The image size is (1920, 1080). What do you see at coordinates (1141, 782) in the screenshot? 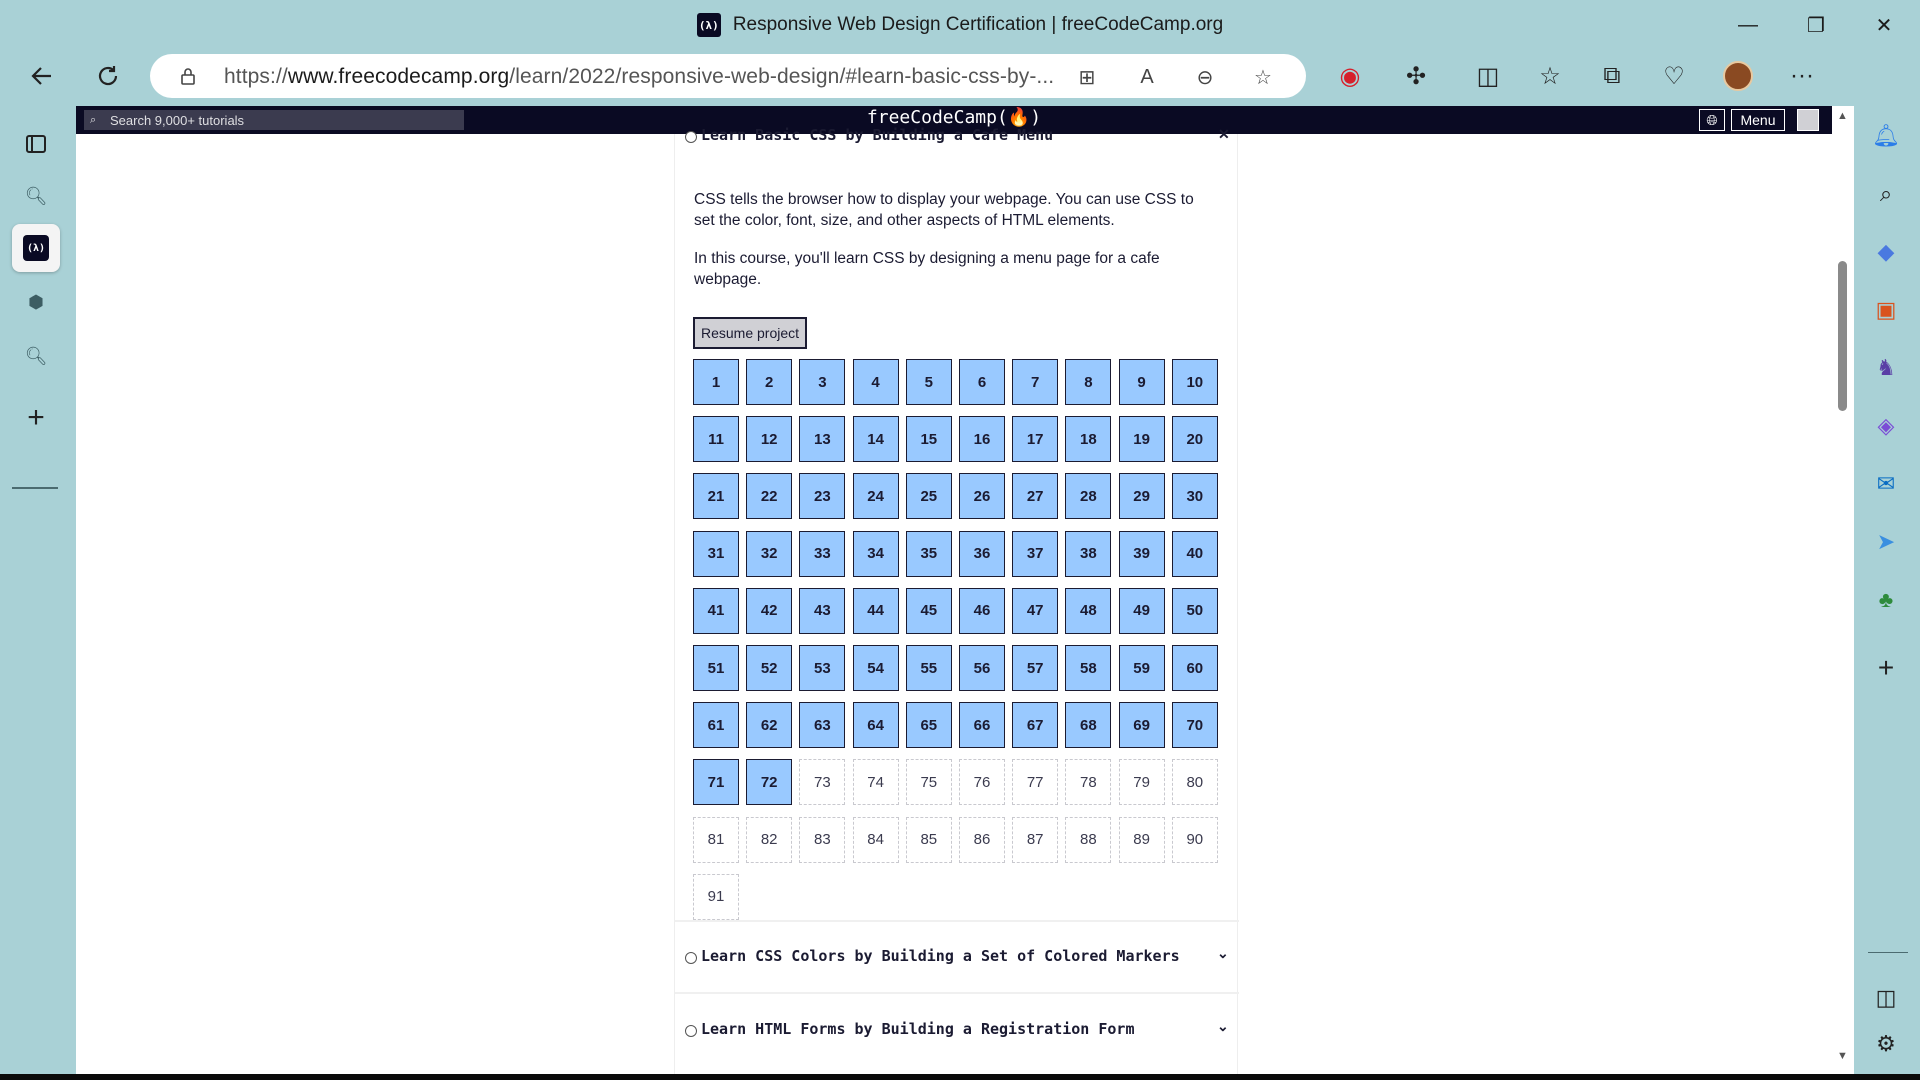
I see `step-button-79: 79` at bounding box center [1141, 782].